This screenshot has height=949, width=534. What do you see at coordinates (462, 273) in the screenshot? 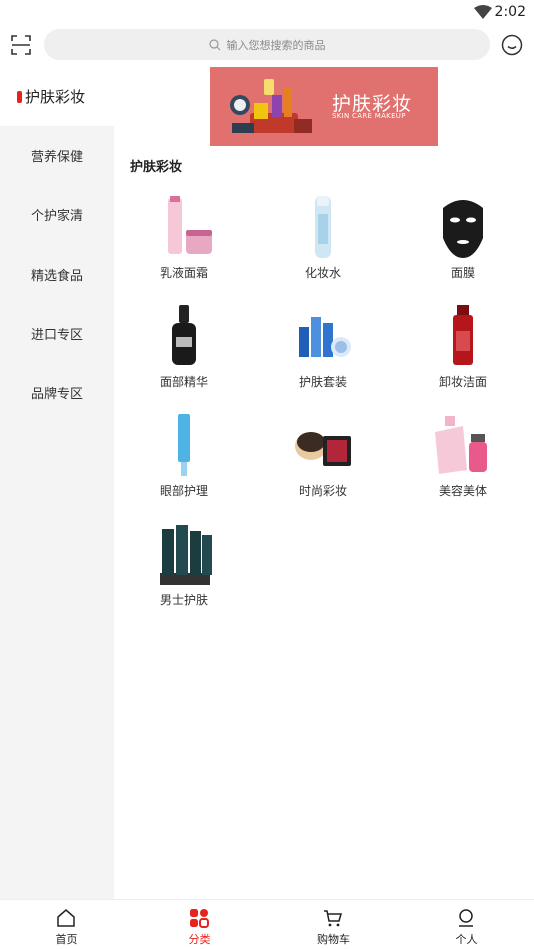
I see `category-item-label: 面膜` at bounding box center [462, 273].